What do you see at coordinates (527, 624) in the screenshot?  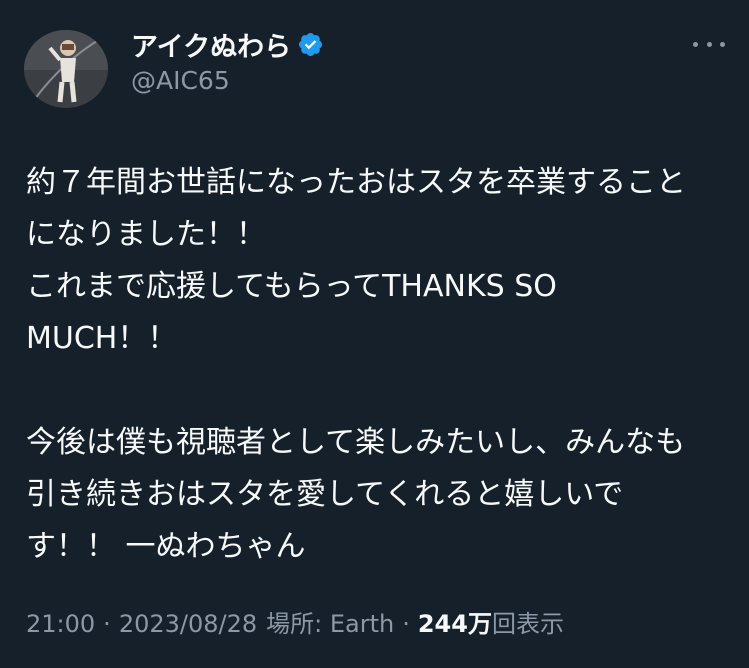 I see `views-label: 回表示` at bounding box center [527, 624].